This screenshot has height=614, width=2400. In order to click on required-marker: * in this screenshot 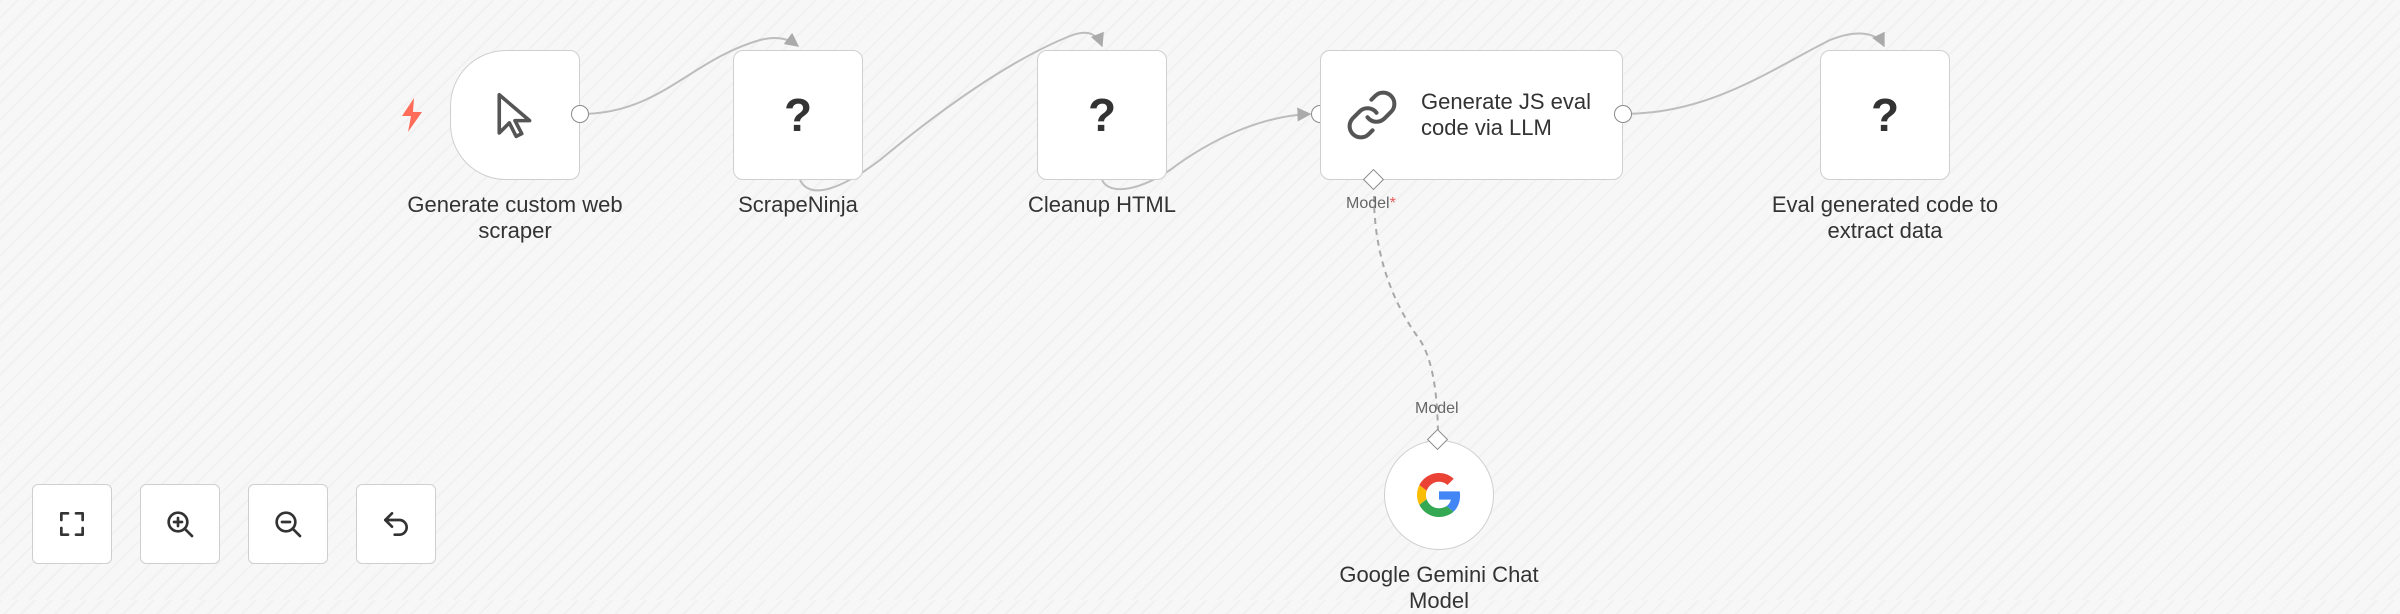, I will do `click(1392, 203)`.